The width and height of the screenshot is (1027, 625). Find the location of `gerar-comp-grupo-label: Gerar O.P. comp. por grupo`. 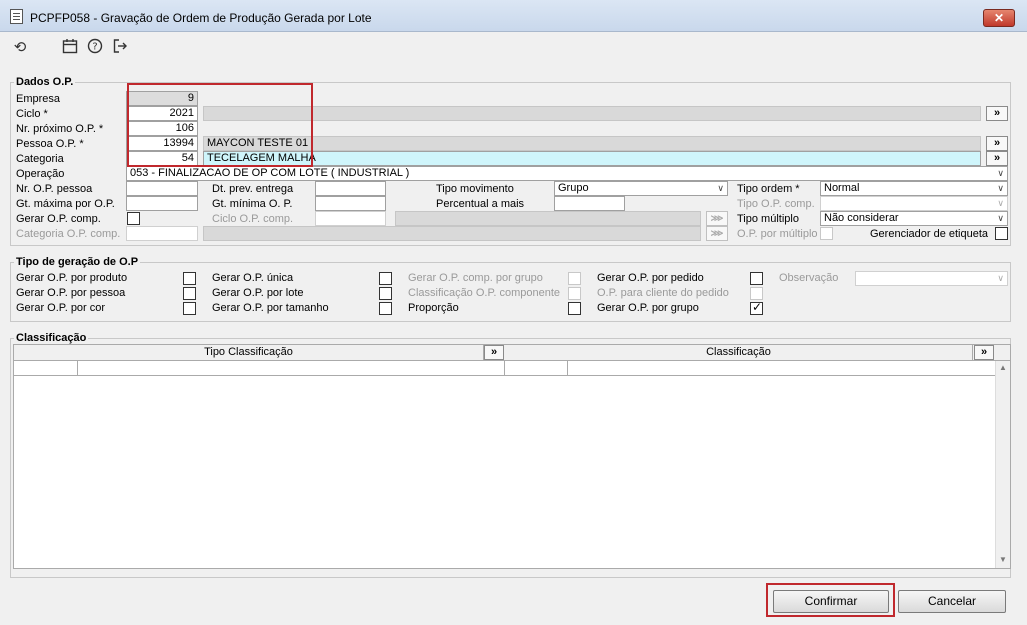

gerar-comp-grupo-label: Gerar O.P. comp. por grupo is located at coordinates (475, 278).